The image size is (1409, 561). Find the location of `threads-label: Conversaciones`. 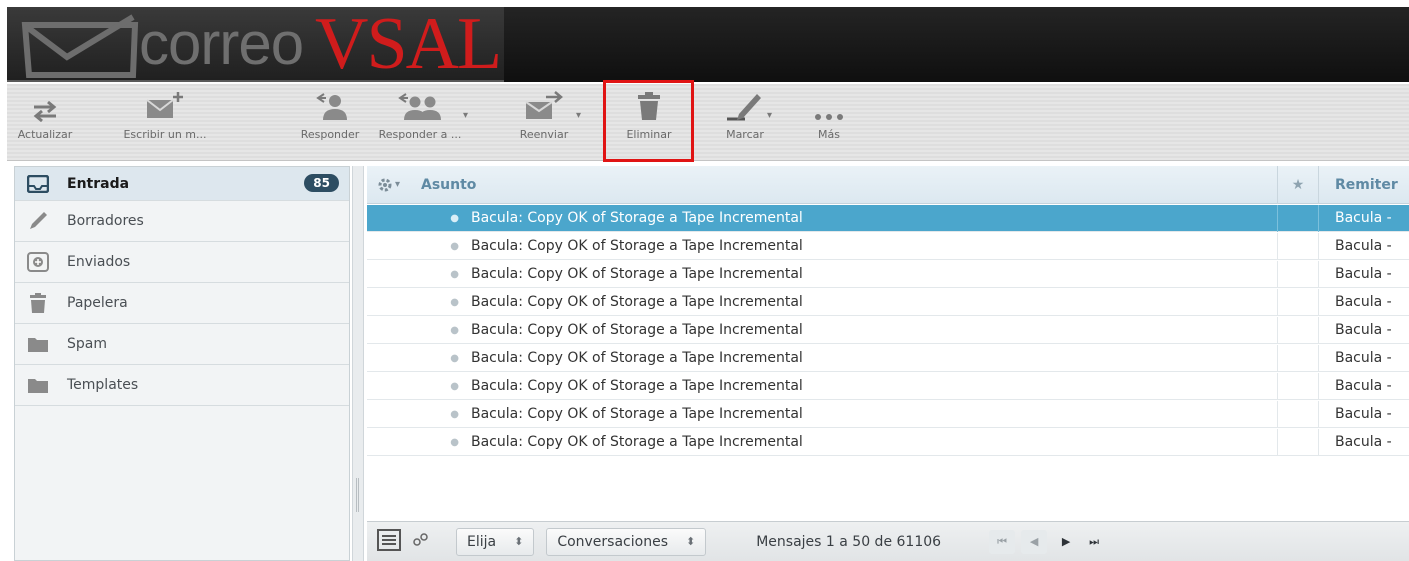

threads-label: Conversaciones is located at coordinates (612, 541).